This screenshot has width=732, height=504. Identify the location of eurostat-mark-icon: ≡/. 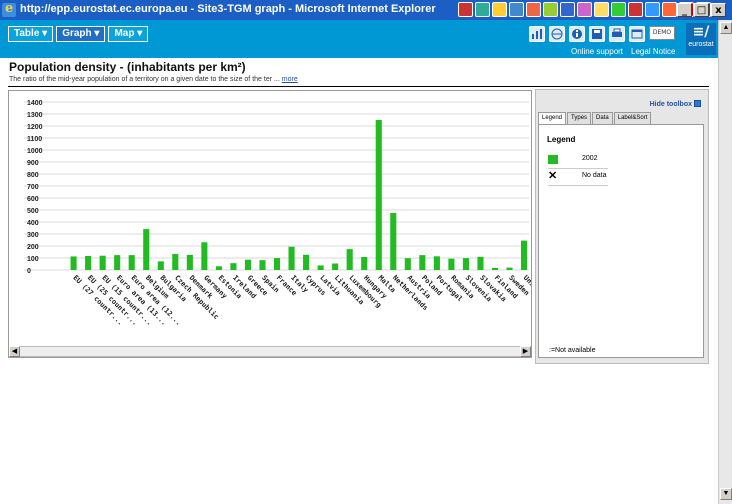
(701, 32).